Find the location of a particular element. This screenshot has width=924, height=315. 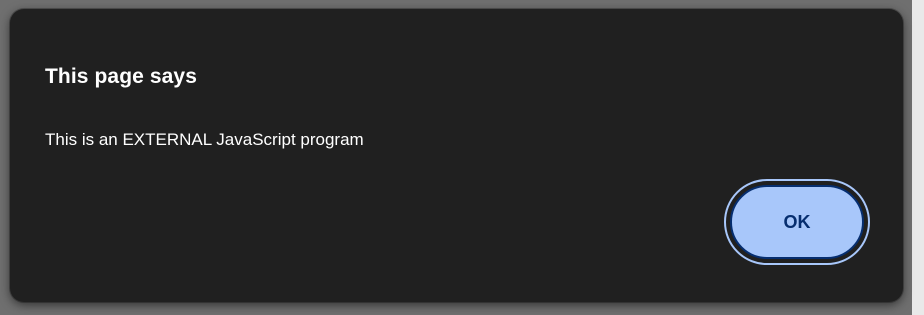

dialog-title: This page says is located at coordinates (121, 76).